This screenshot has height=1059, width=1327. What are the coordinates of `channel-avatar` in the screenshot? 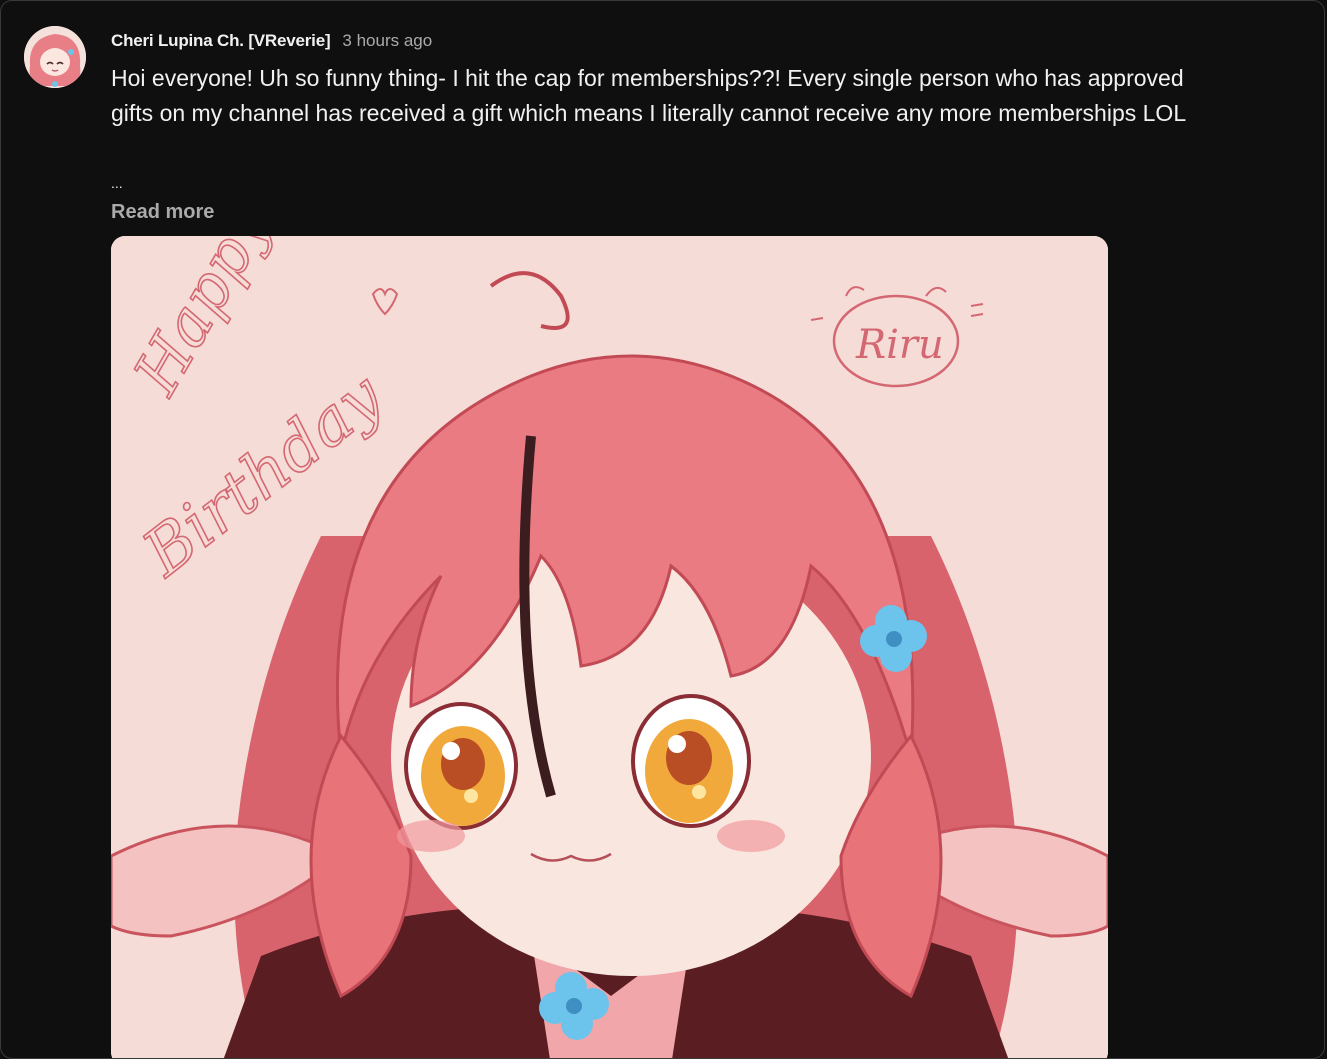 It's located at (55, 57).